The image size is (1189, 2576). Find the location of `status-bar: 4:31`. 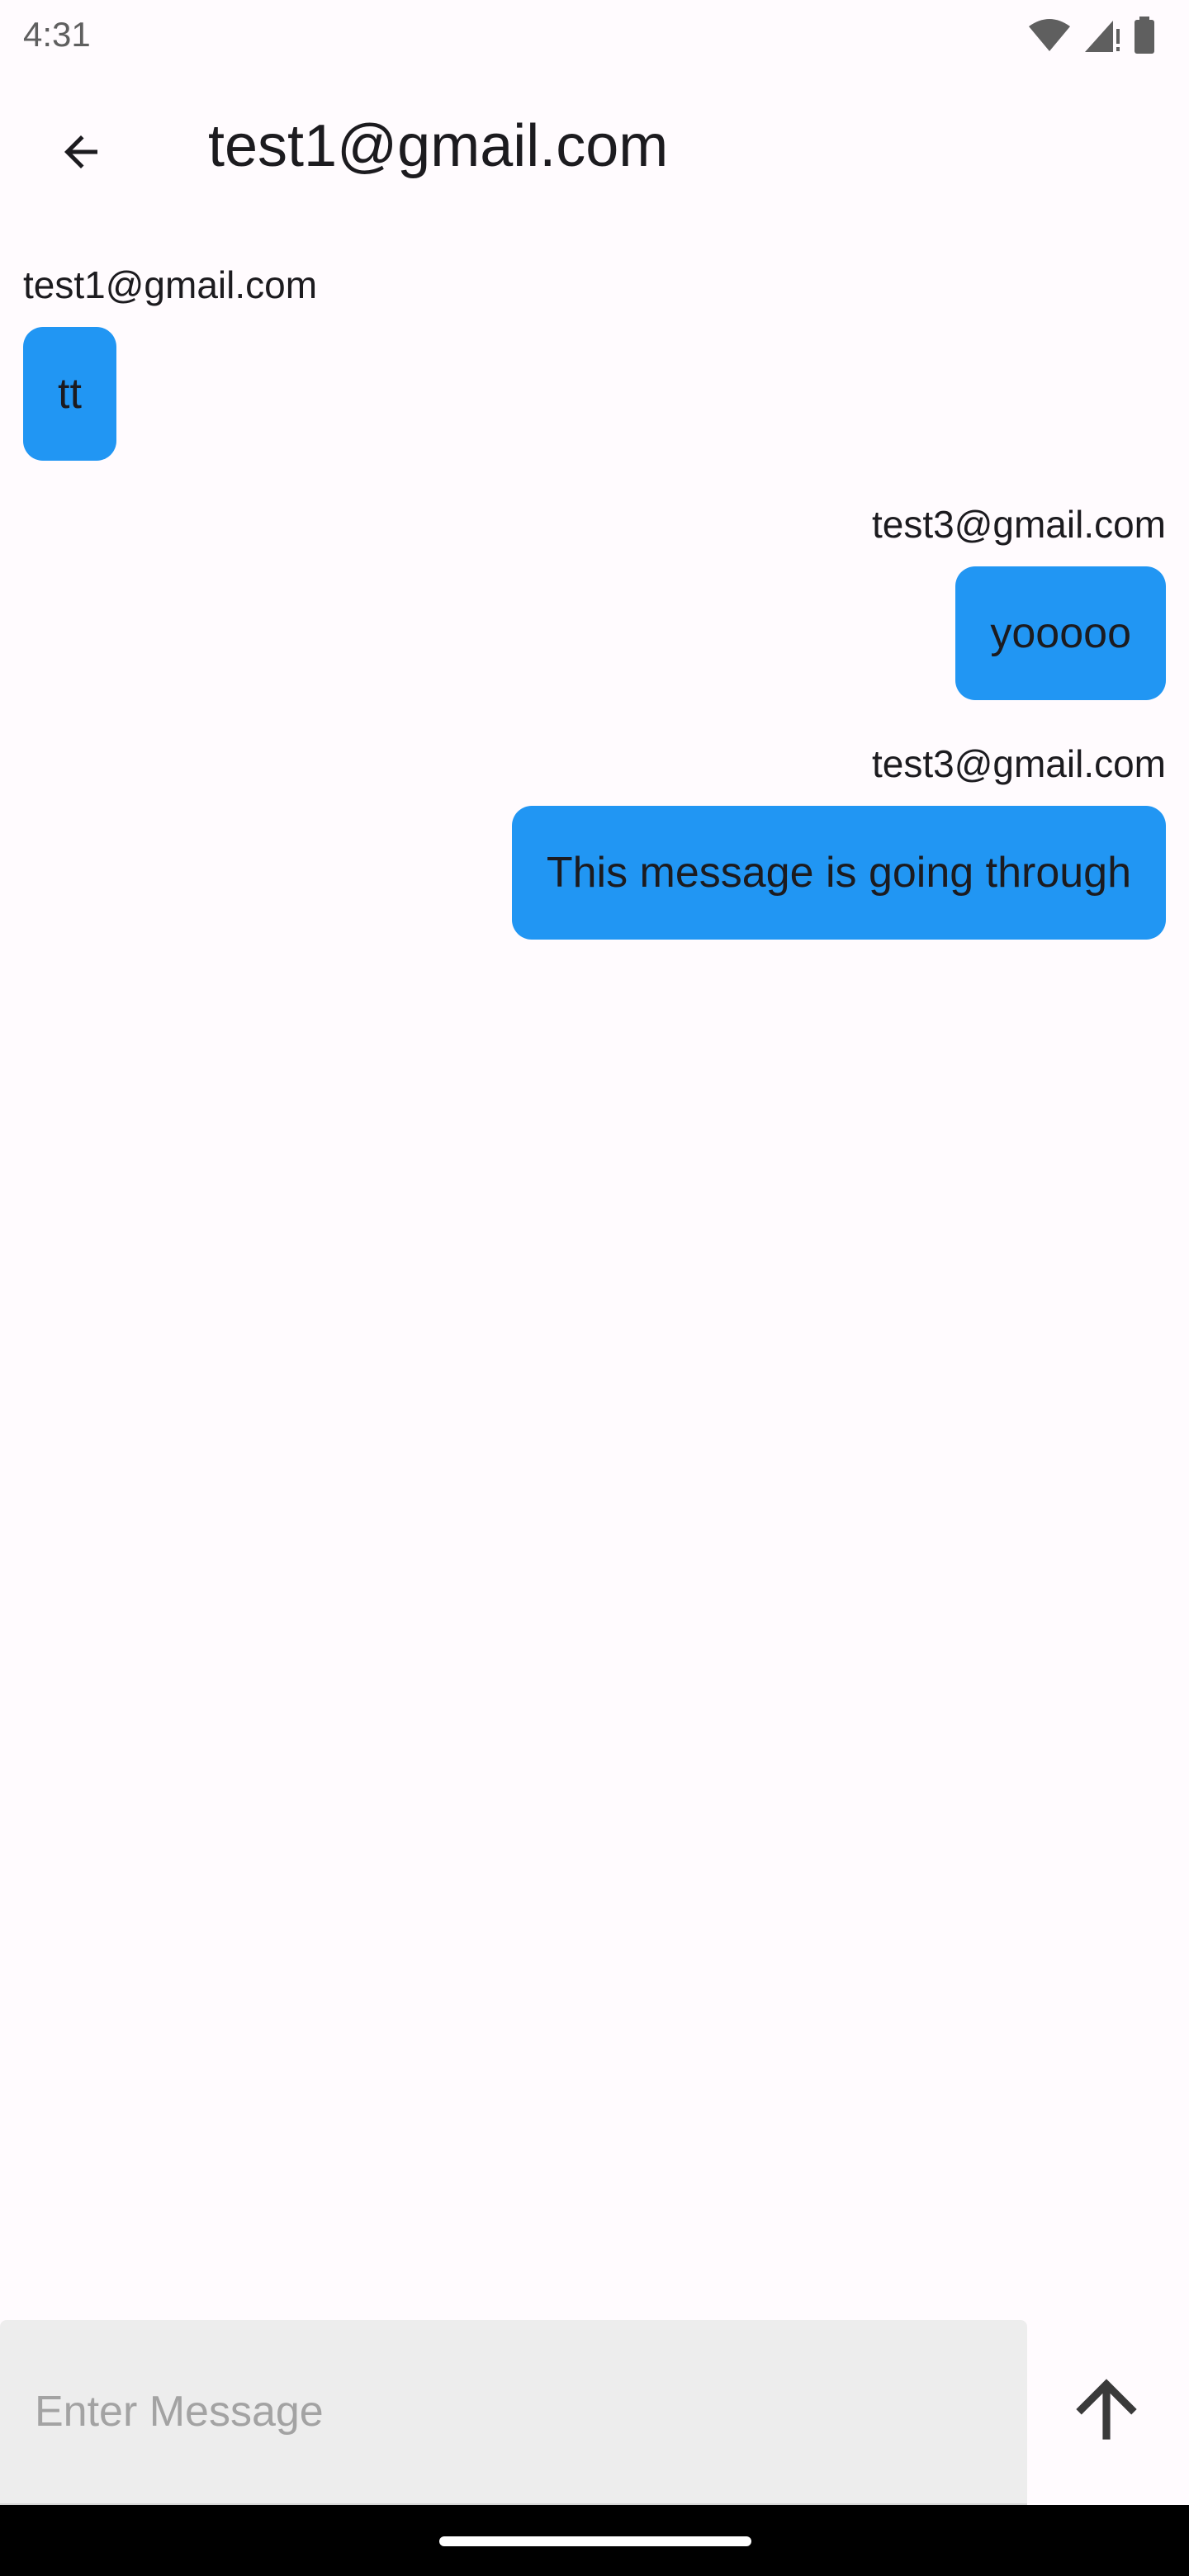

status-bar: 4:31 is located at coordinates (594, 36).